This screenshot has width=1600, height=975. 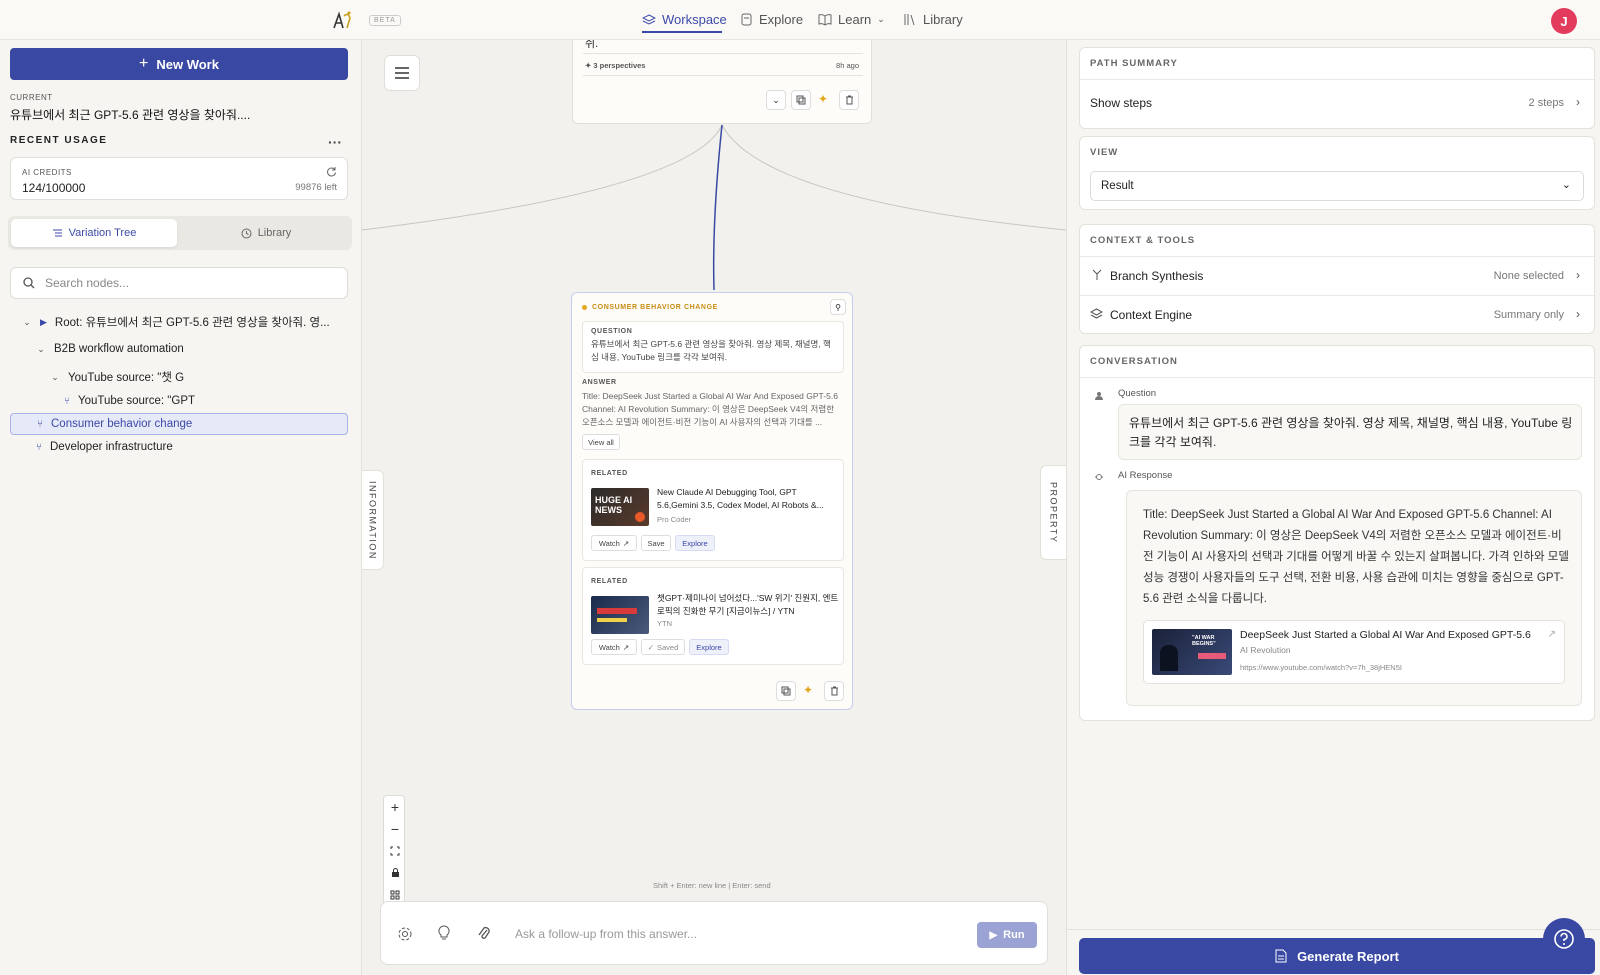 What do you see at coordinates (405, 934) in the screenshot?
I see `settings-icon` at bounding box center [405, 934].